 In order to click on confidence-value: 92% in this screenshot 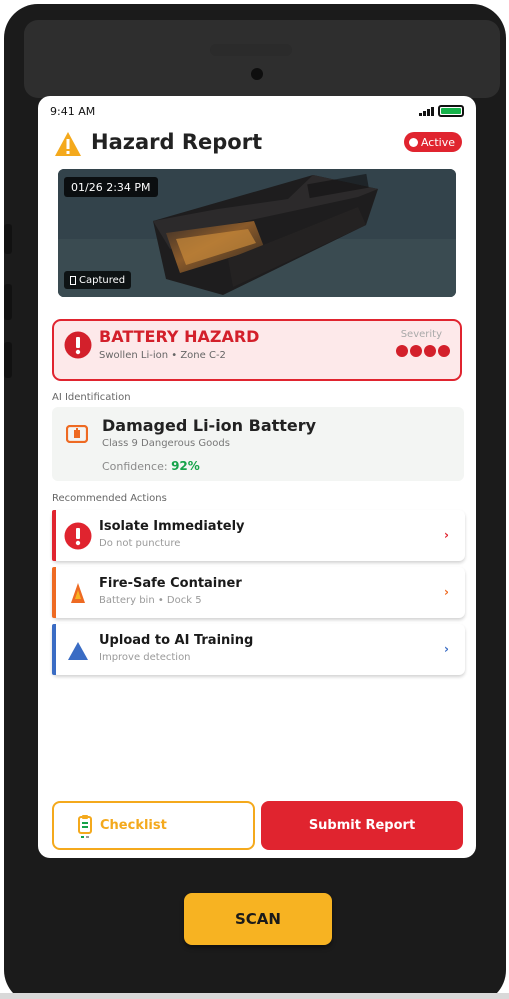, I will do `click(185, 466)`.